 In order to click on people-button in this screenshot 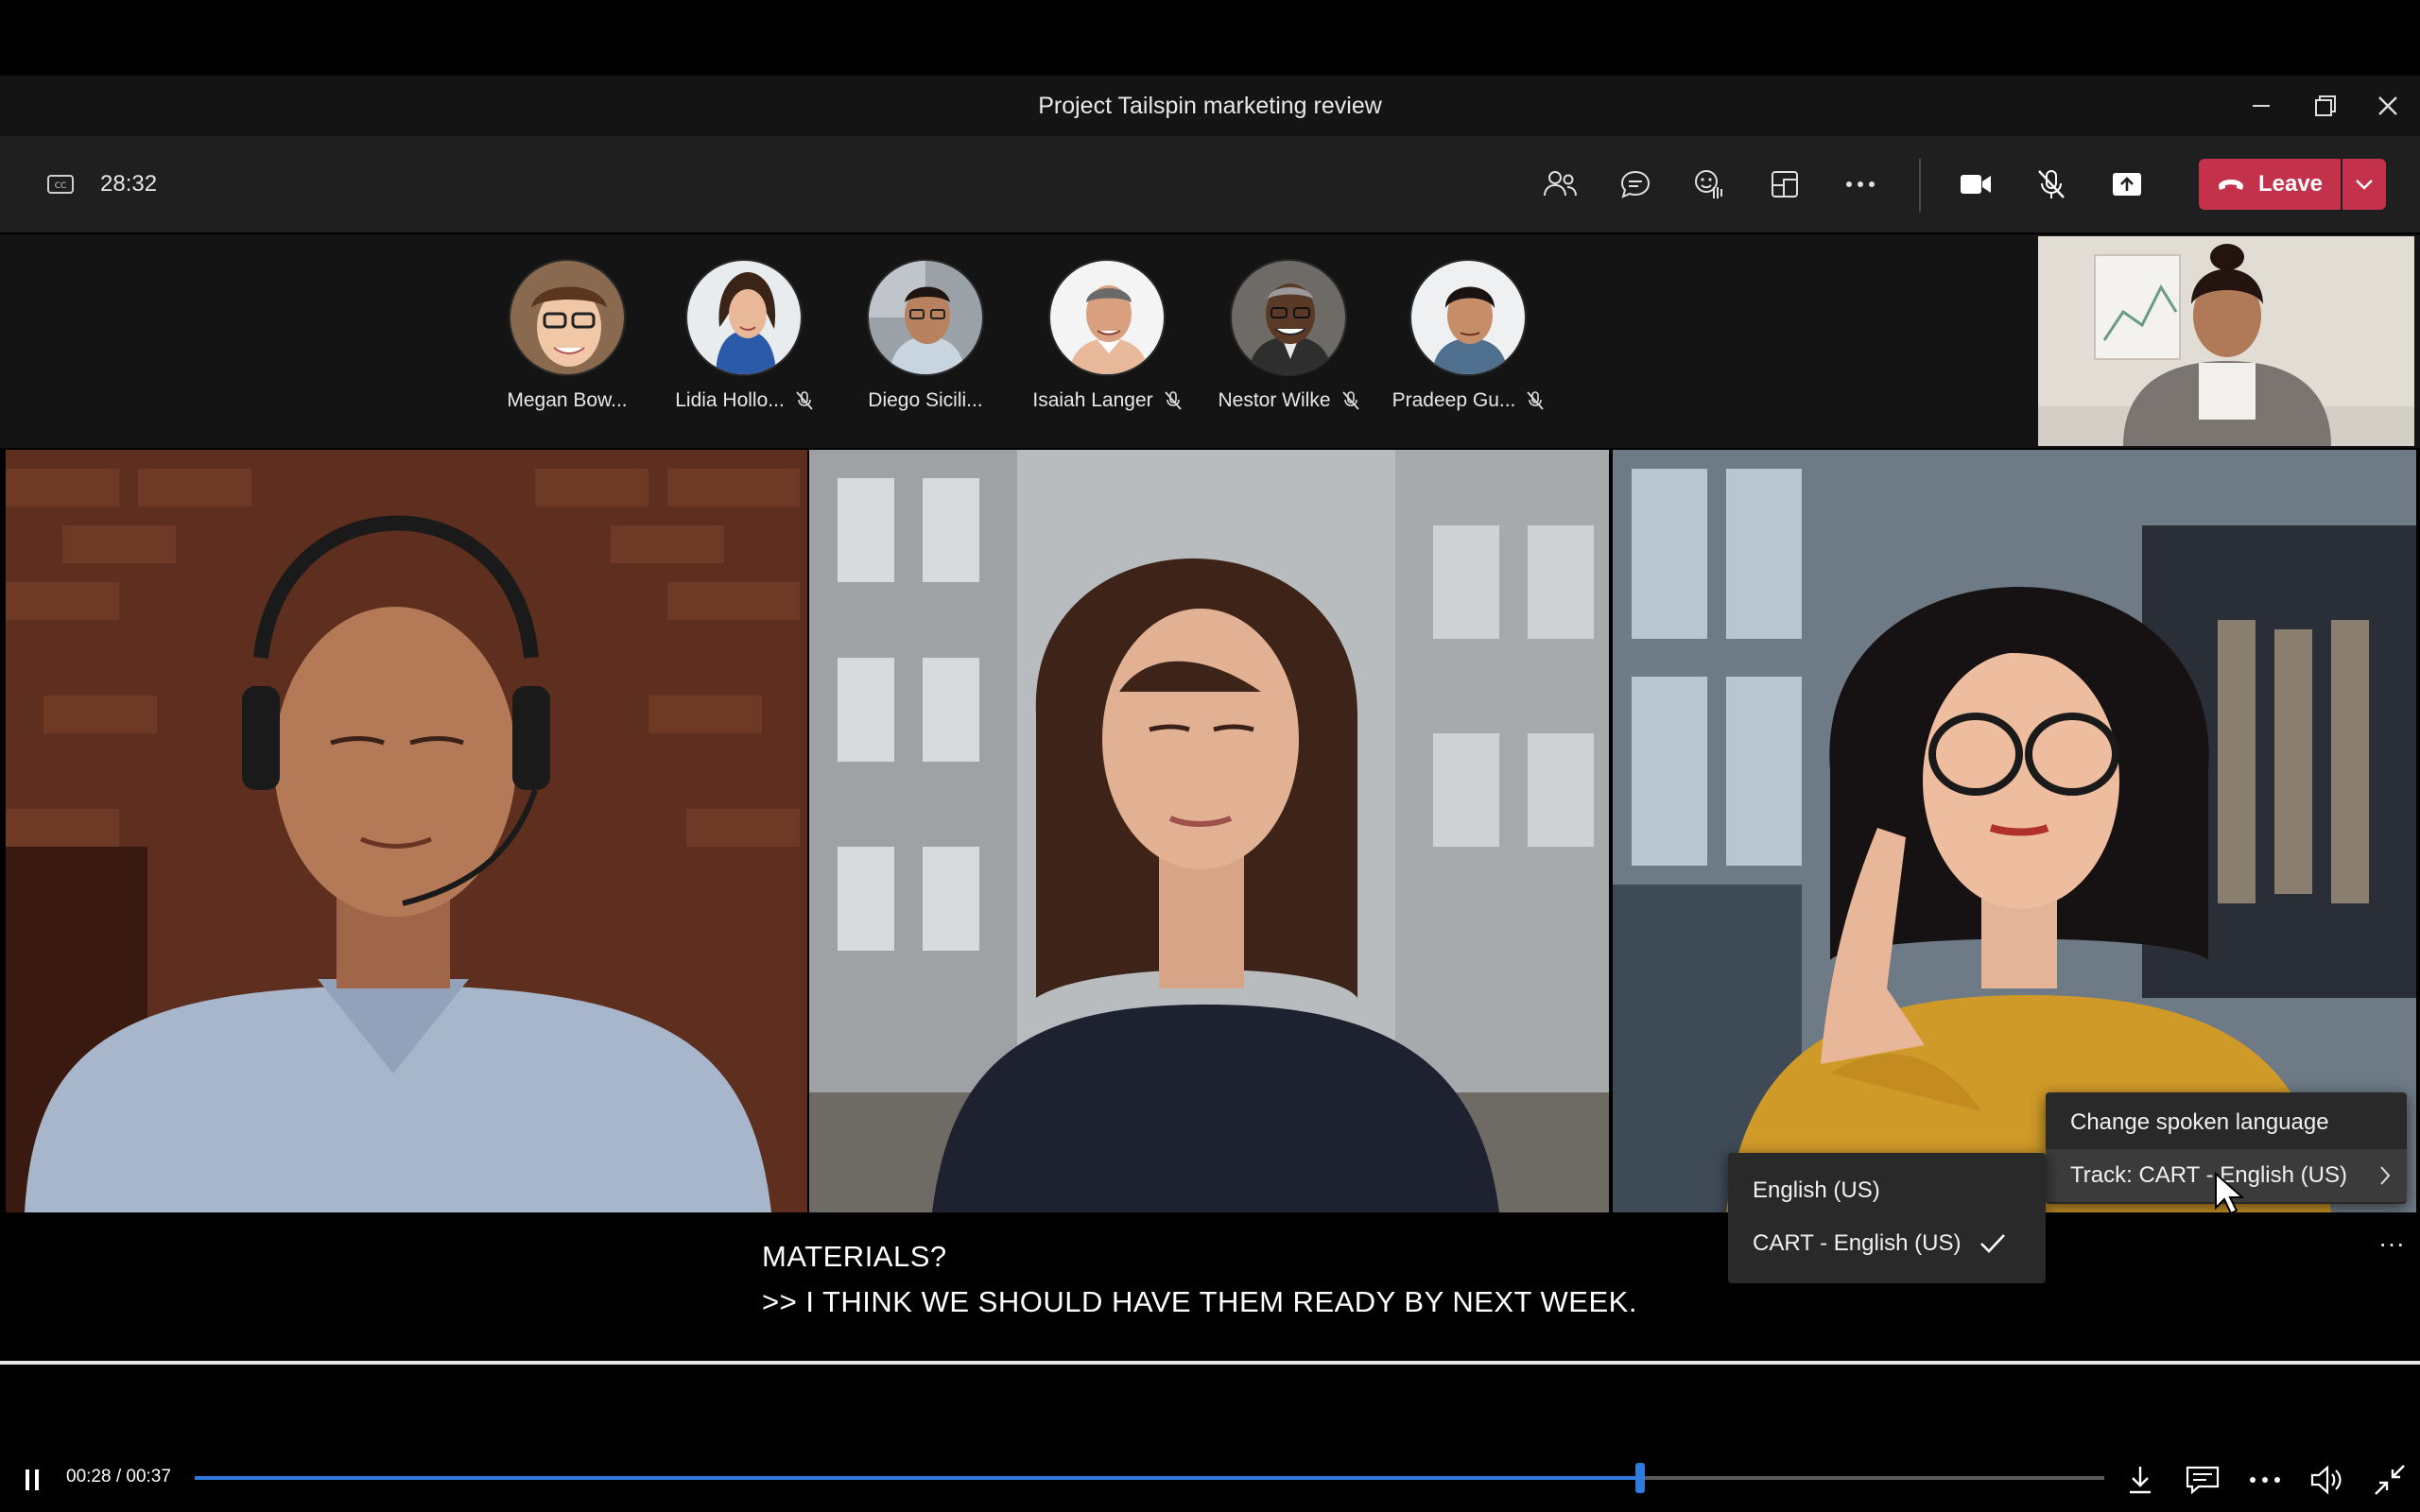, I will do `click(1560, 184)`.